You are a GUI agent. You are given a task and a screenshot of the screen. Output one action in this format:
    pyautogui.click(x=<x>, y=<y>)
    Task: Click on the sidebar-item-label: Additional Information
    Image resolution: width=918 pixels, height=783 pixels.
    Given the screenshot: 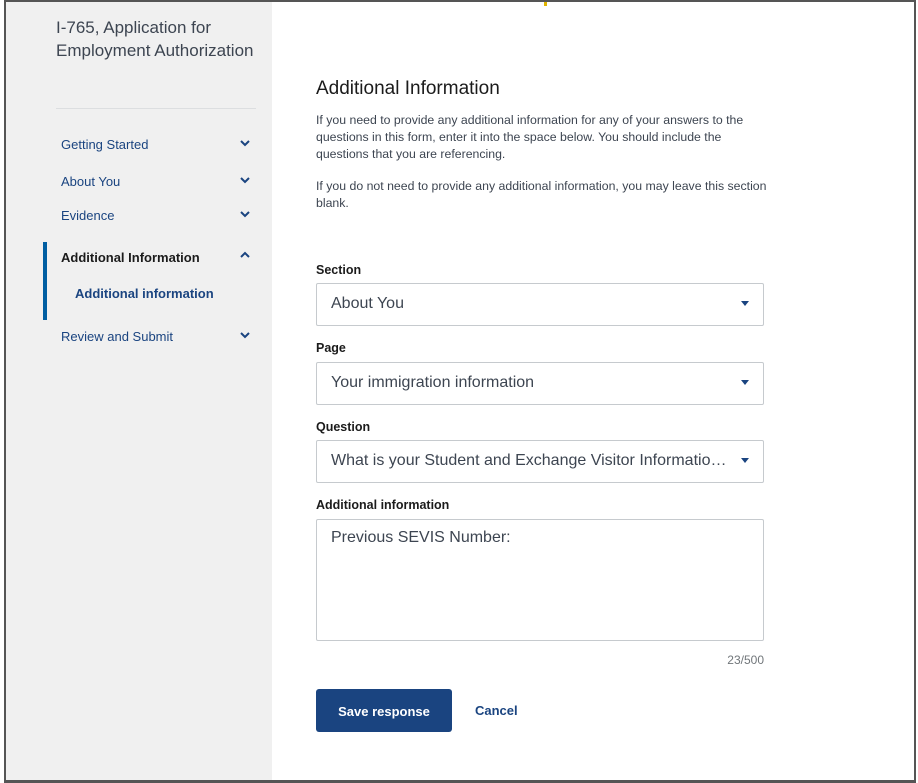 What is the action you would take?
    pyautogui.click(x=130, y=257)
    